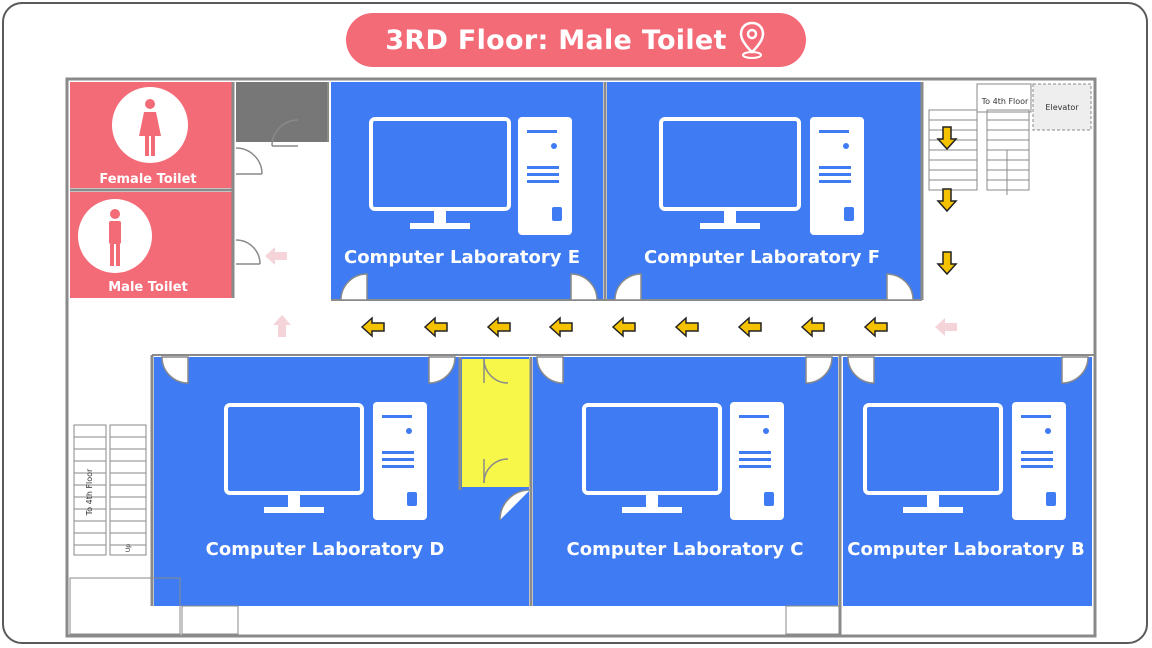 Image resolution: width=1152 pixels, height=648 pixels. I want to click on utility-shaft, so click(282, 112).